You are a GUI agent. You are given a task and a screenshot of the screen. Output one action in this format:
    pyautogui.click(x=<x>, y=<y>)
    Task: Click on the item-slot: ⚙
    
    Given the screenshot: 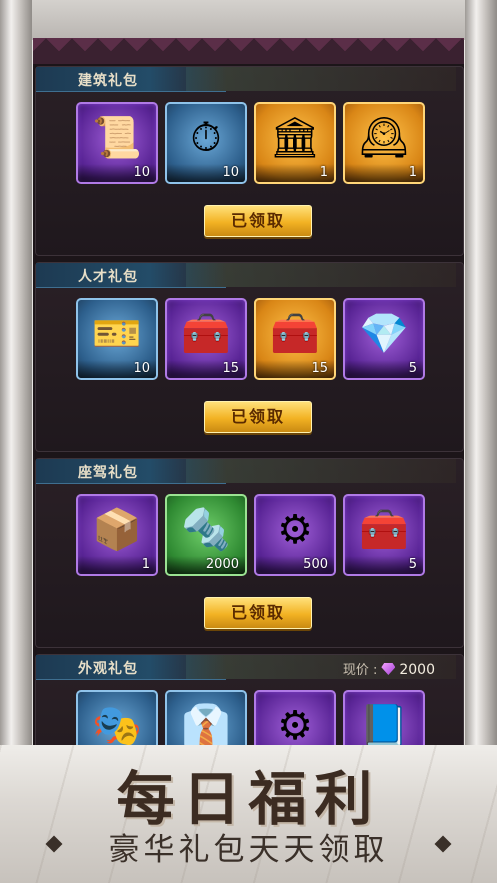 What is the action you would take?
    pyautogui.click(x=295, y=720)
    